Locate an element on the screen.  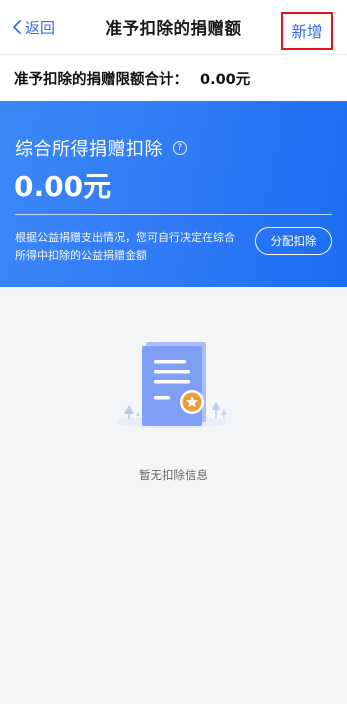
add-button: 新增 is located at coordinates (307, 31).